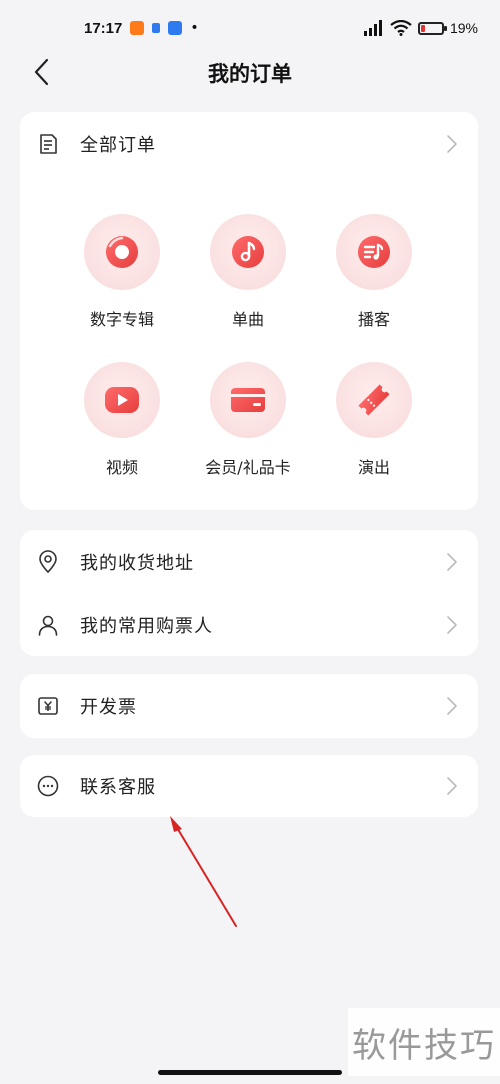  Describe the element at coordinates (247, 319) in the screenshot. I see `single-label: 单曲` at that location.